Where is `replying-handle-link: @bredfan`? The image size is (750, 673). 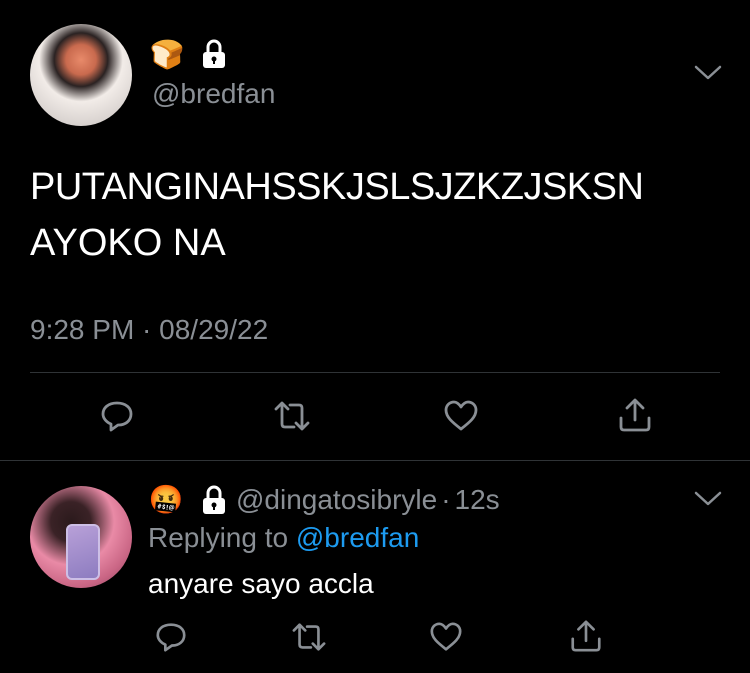
replying-handle-link: @bredfan is located at coordinates (357, 537).